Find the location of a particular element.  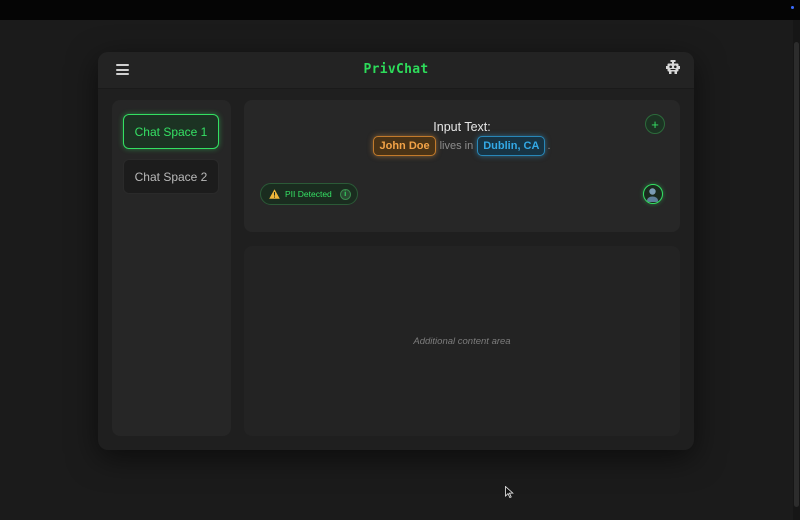

chat-sidebar: Chat Space 1 Chat Space 2 is located at coordinates (171, 268).